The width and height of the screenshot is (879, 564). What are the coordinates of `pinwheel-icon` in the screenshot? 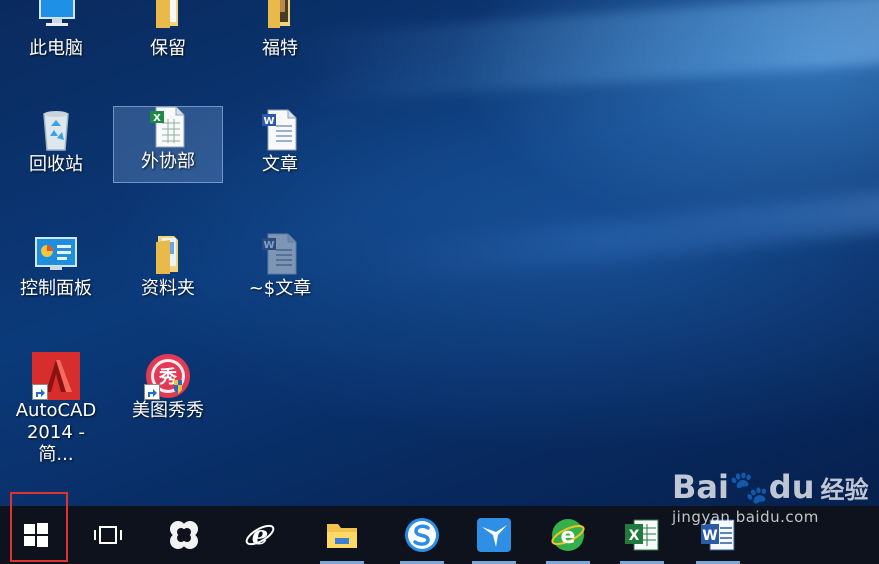 It's located at (184, 535).